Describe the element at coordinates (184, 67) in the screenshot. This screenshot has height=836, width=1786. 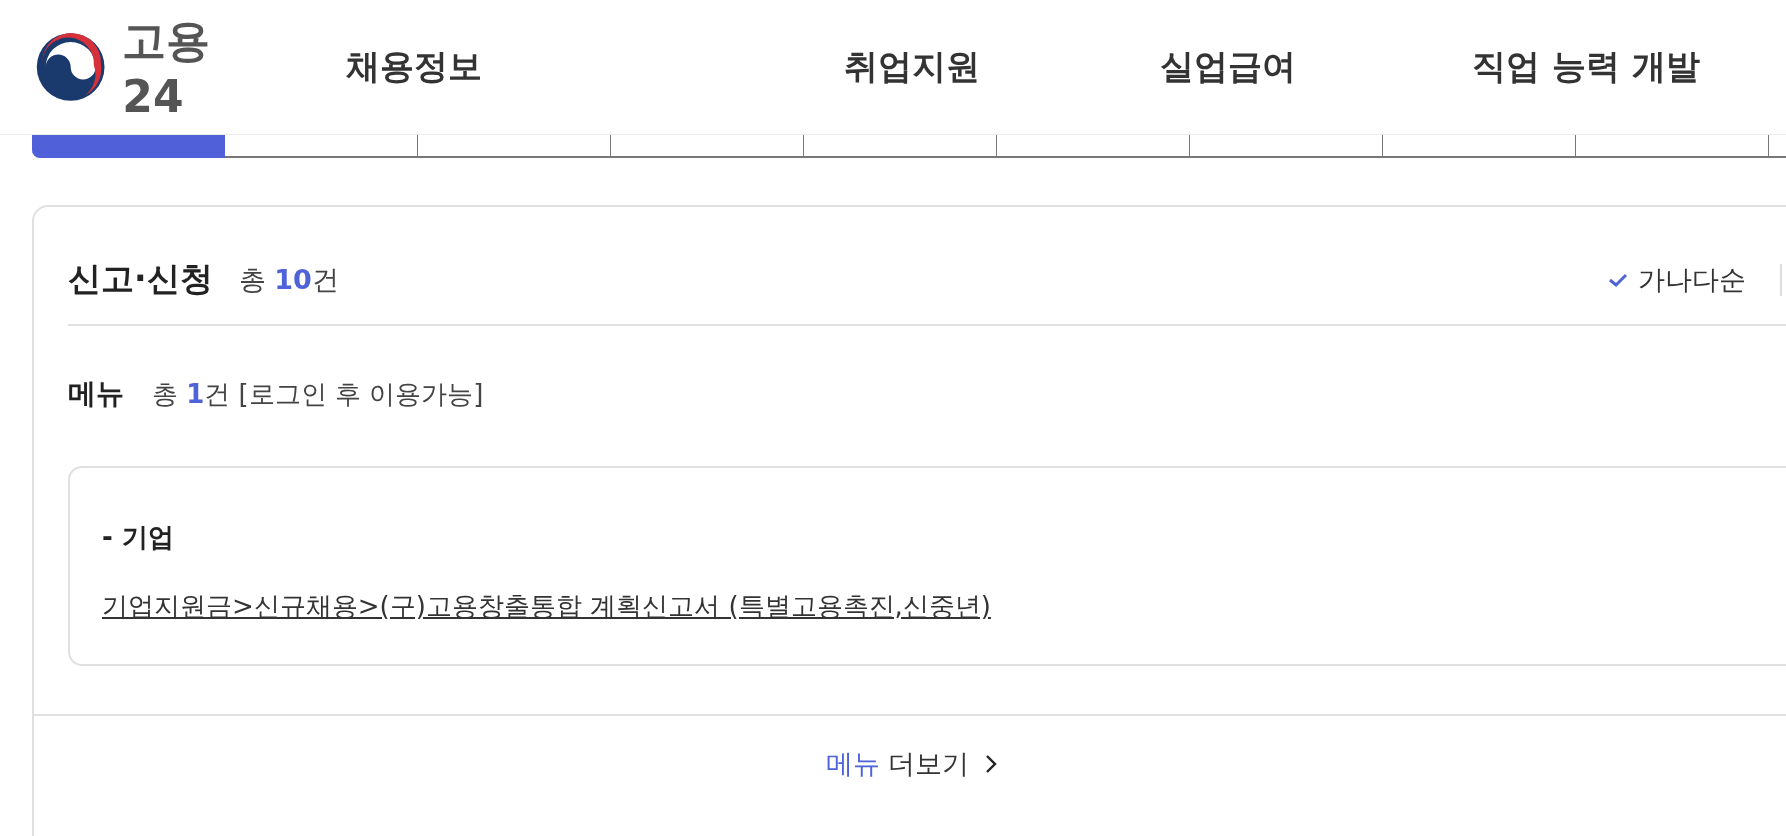
I see `logo-text: 고용24` at that location.